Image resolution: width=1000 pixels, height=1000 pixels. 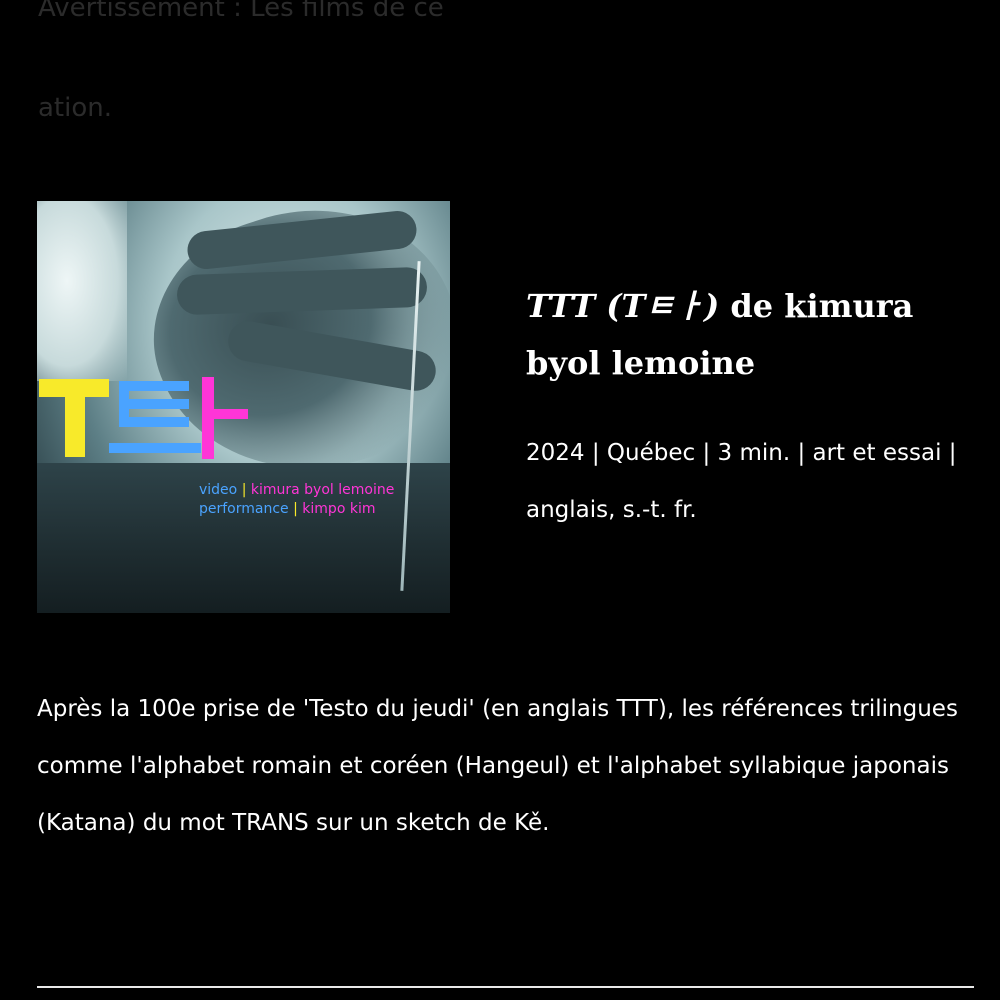 What do you see at coordinates (339, 509) in the screenshot?
I see `poster-credit-name: kimpo kim` at bounding box center [339, 509].